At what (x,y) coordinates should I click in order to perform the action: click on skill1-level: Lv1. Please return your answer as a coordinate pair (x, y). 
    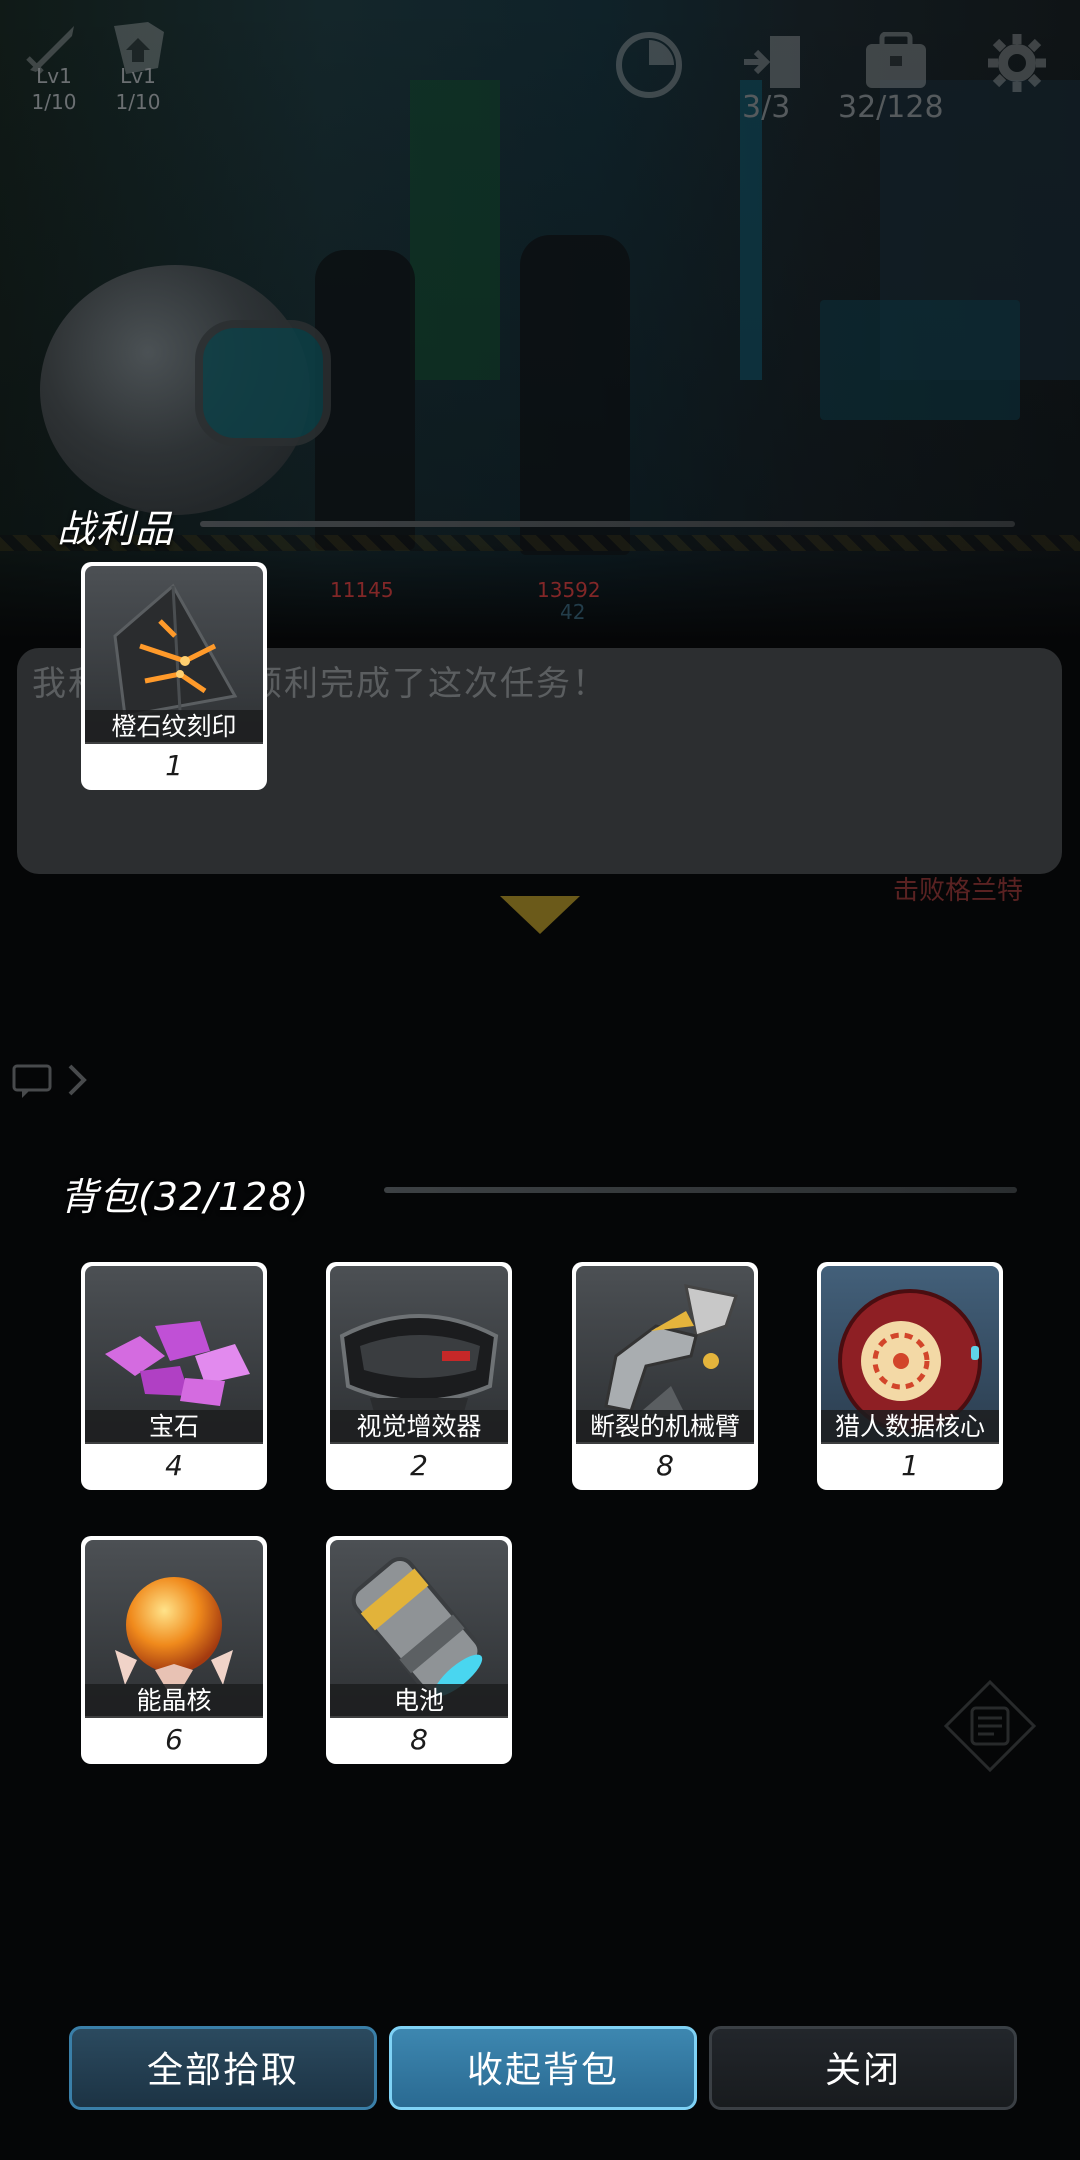
    Looking at the image, I should click on (54, 76).